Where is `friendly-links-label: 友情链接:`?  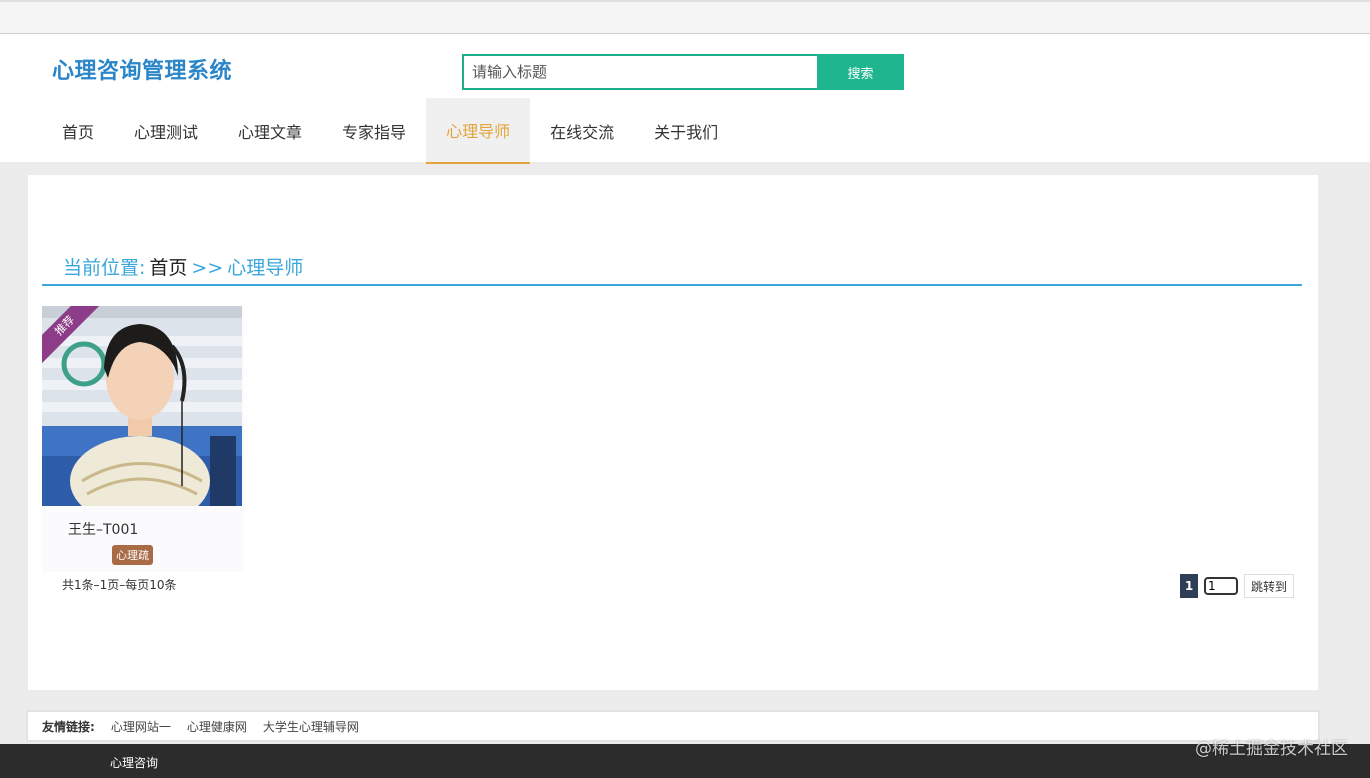 friendly-links-label: 友情链接: is located at coordinates (68, 726).